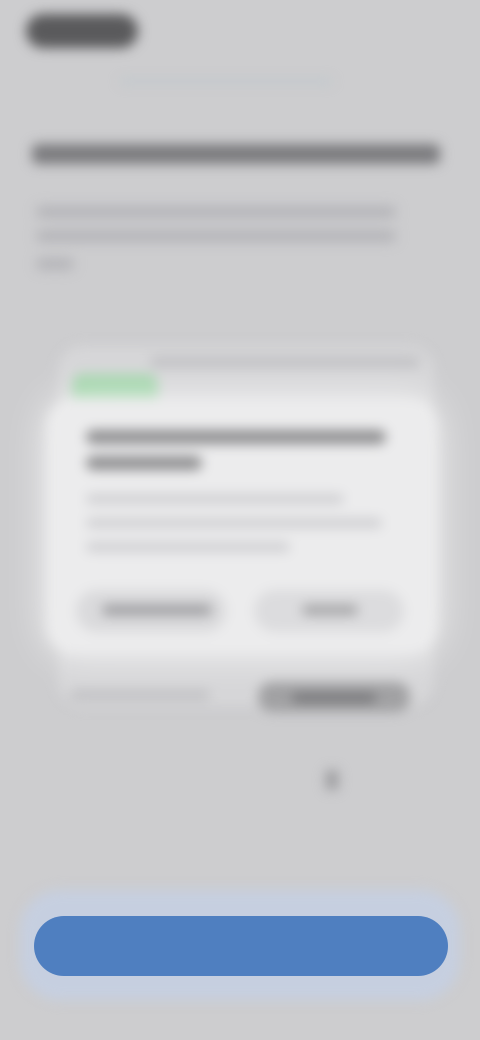 Image resolution: width=480 pixels, height=1040 pixels. I want to click on illustration-strip, so click(285, 362).